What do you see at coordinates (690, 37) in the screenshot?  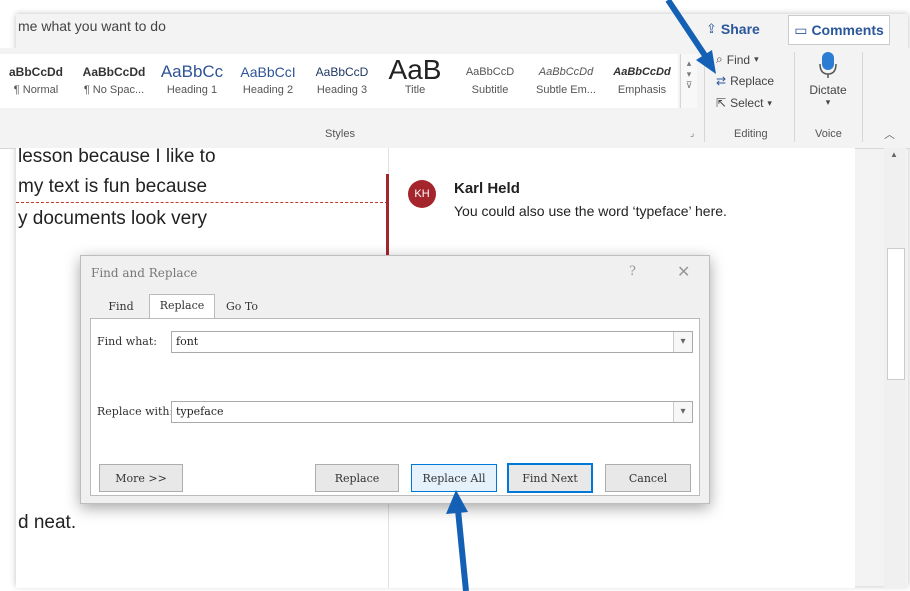 I see `arrow-to-replace-icon` at bounding box center [690, 37].